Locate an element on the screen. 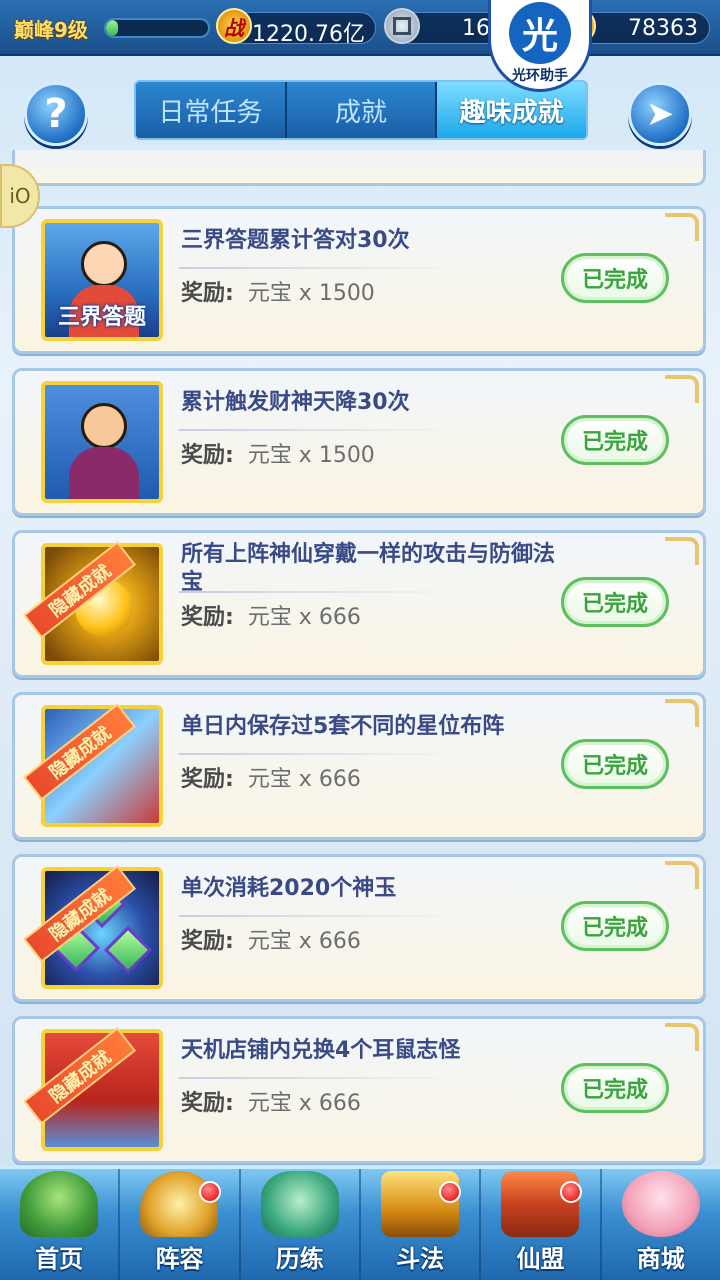 This screenshot has height=1280, width=720. achievement-card: 累计触发财神天降30次 奖励: 元宝 x 1500 已完成 is located at coordinates (359, 442).